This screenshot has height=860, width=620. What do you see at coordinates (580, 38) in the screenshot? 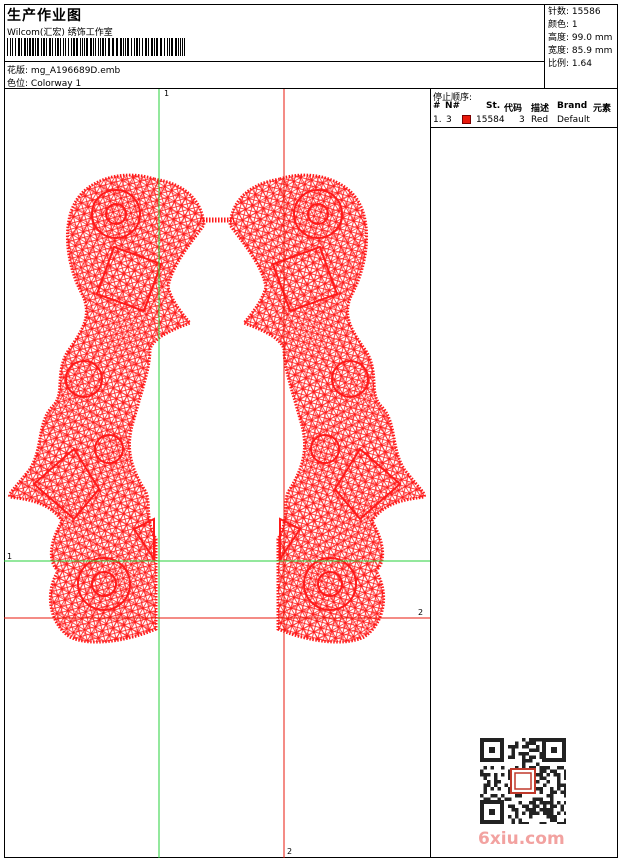
I see `stat-height: 高度: 99.0 mm` at bounding box center [580, 38].